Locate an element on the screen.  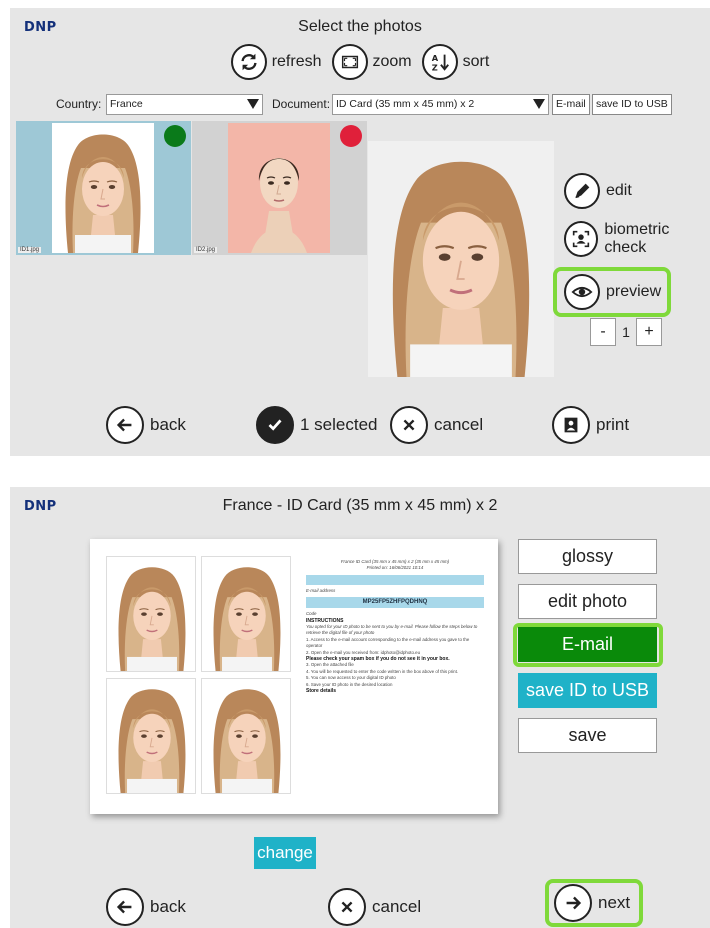
check-icon is located at coordinates (275, 425).